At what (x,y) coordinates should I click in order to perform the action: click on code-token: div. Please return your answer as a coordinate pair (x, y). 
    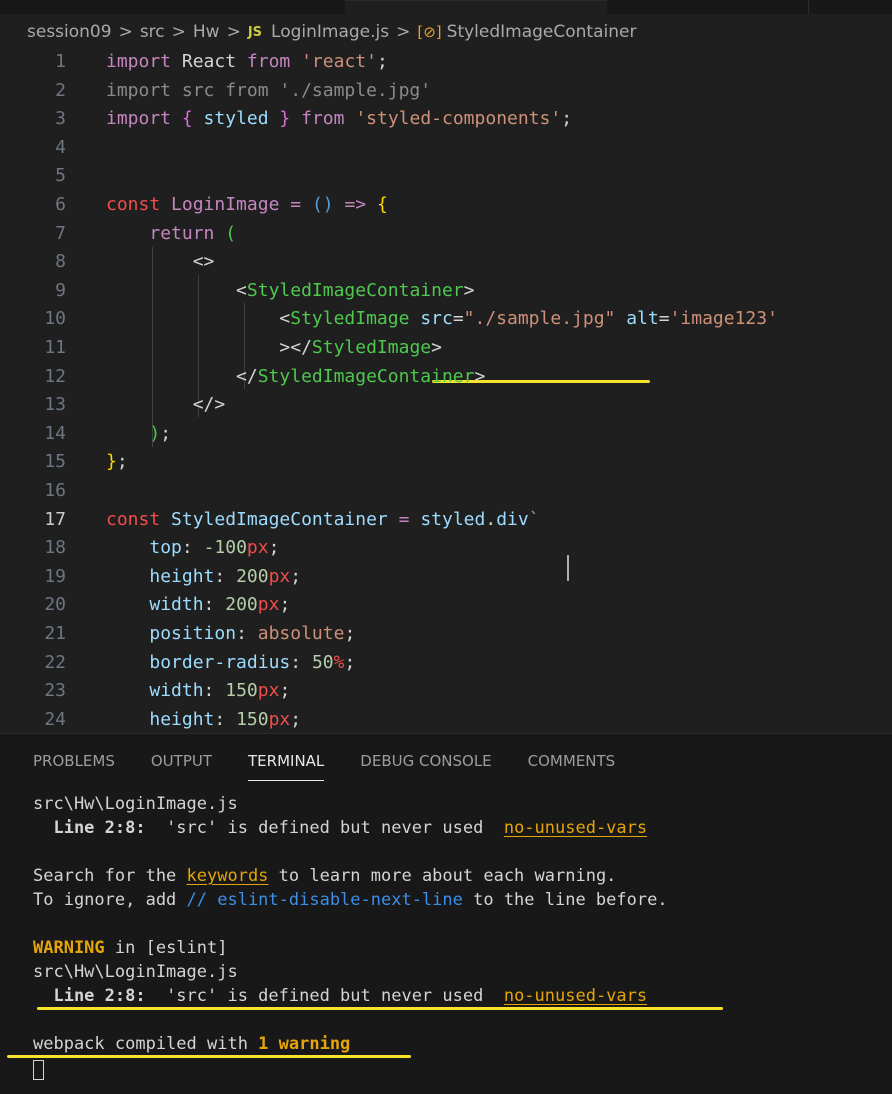
    Looking at the image, I should click on (512, 519).